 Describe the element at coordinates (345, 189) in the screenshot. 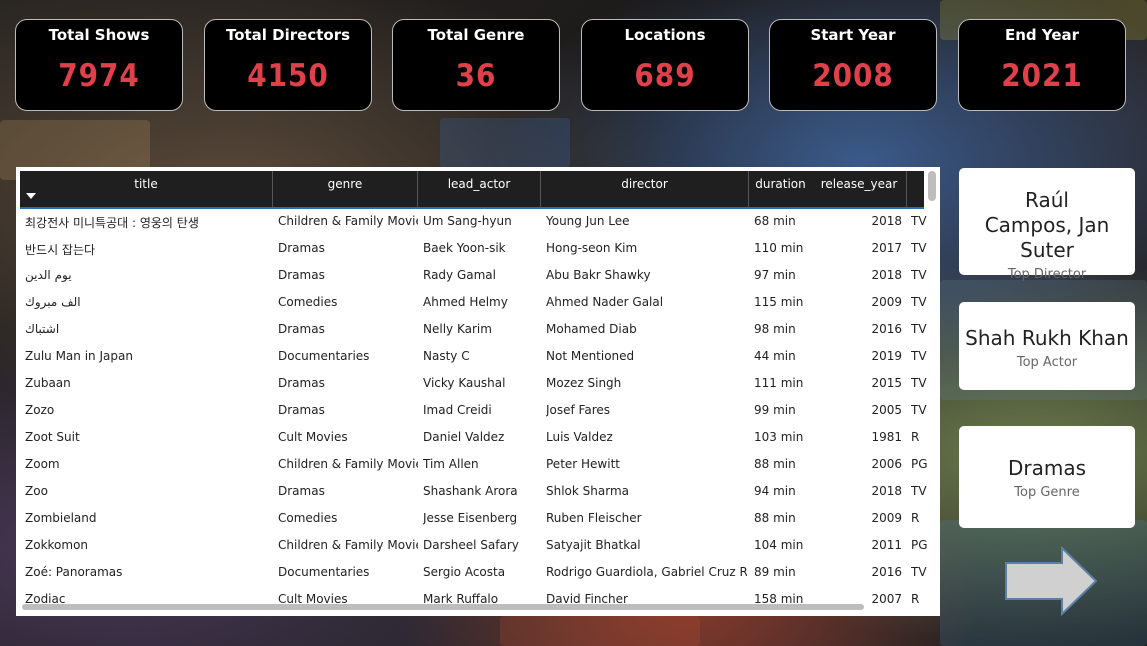

I see `column-header-genre: genre` at that location.